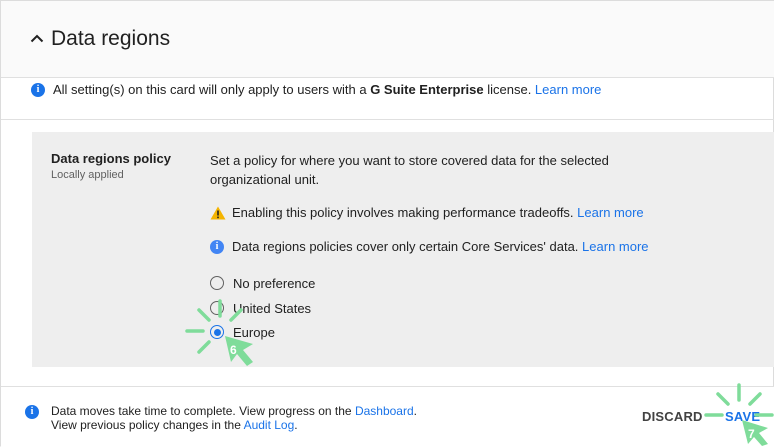 The width and height of the screenshot is (774, 447). Describe the element at coordinates (254, 332) in the screenshot. I see `radio-label: Europe` at that location.